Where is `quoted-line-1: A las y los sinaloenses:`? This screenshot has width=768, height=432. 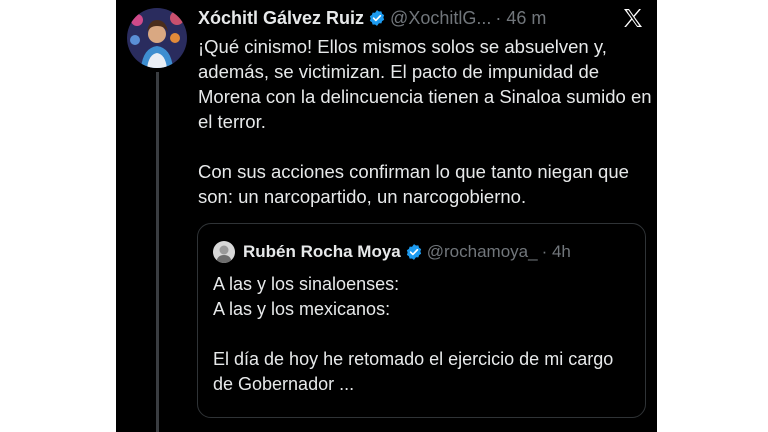
quoted-line-1: A las y los sinaloenses: is located at coordinates (306, 284).